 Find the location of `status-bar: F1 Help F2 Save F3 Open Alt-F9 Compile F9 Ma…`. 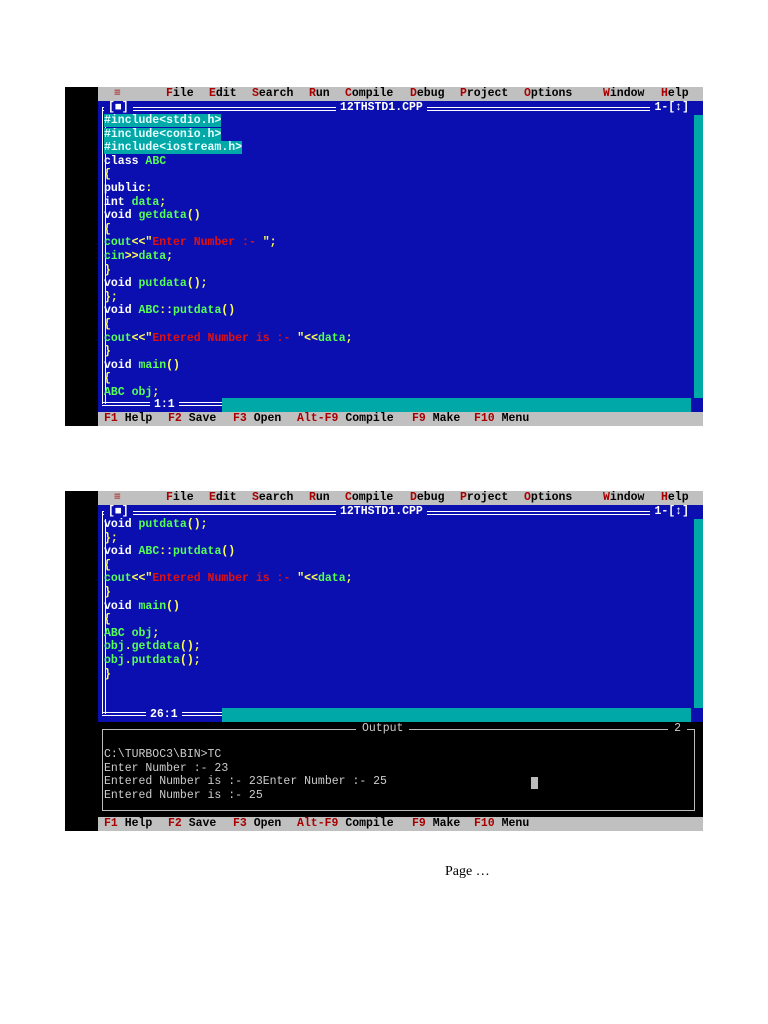

status-bar: F1 Help F2 Save F3 Open Alt-F9 Compile F9 Ma… is located at coordinates (400, 419).